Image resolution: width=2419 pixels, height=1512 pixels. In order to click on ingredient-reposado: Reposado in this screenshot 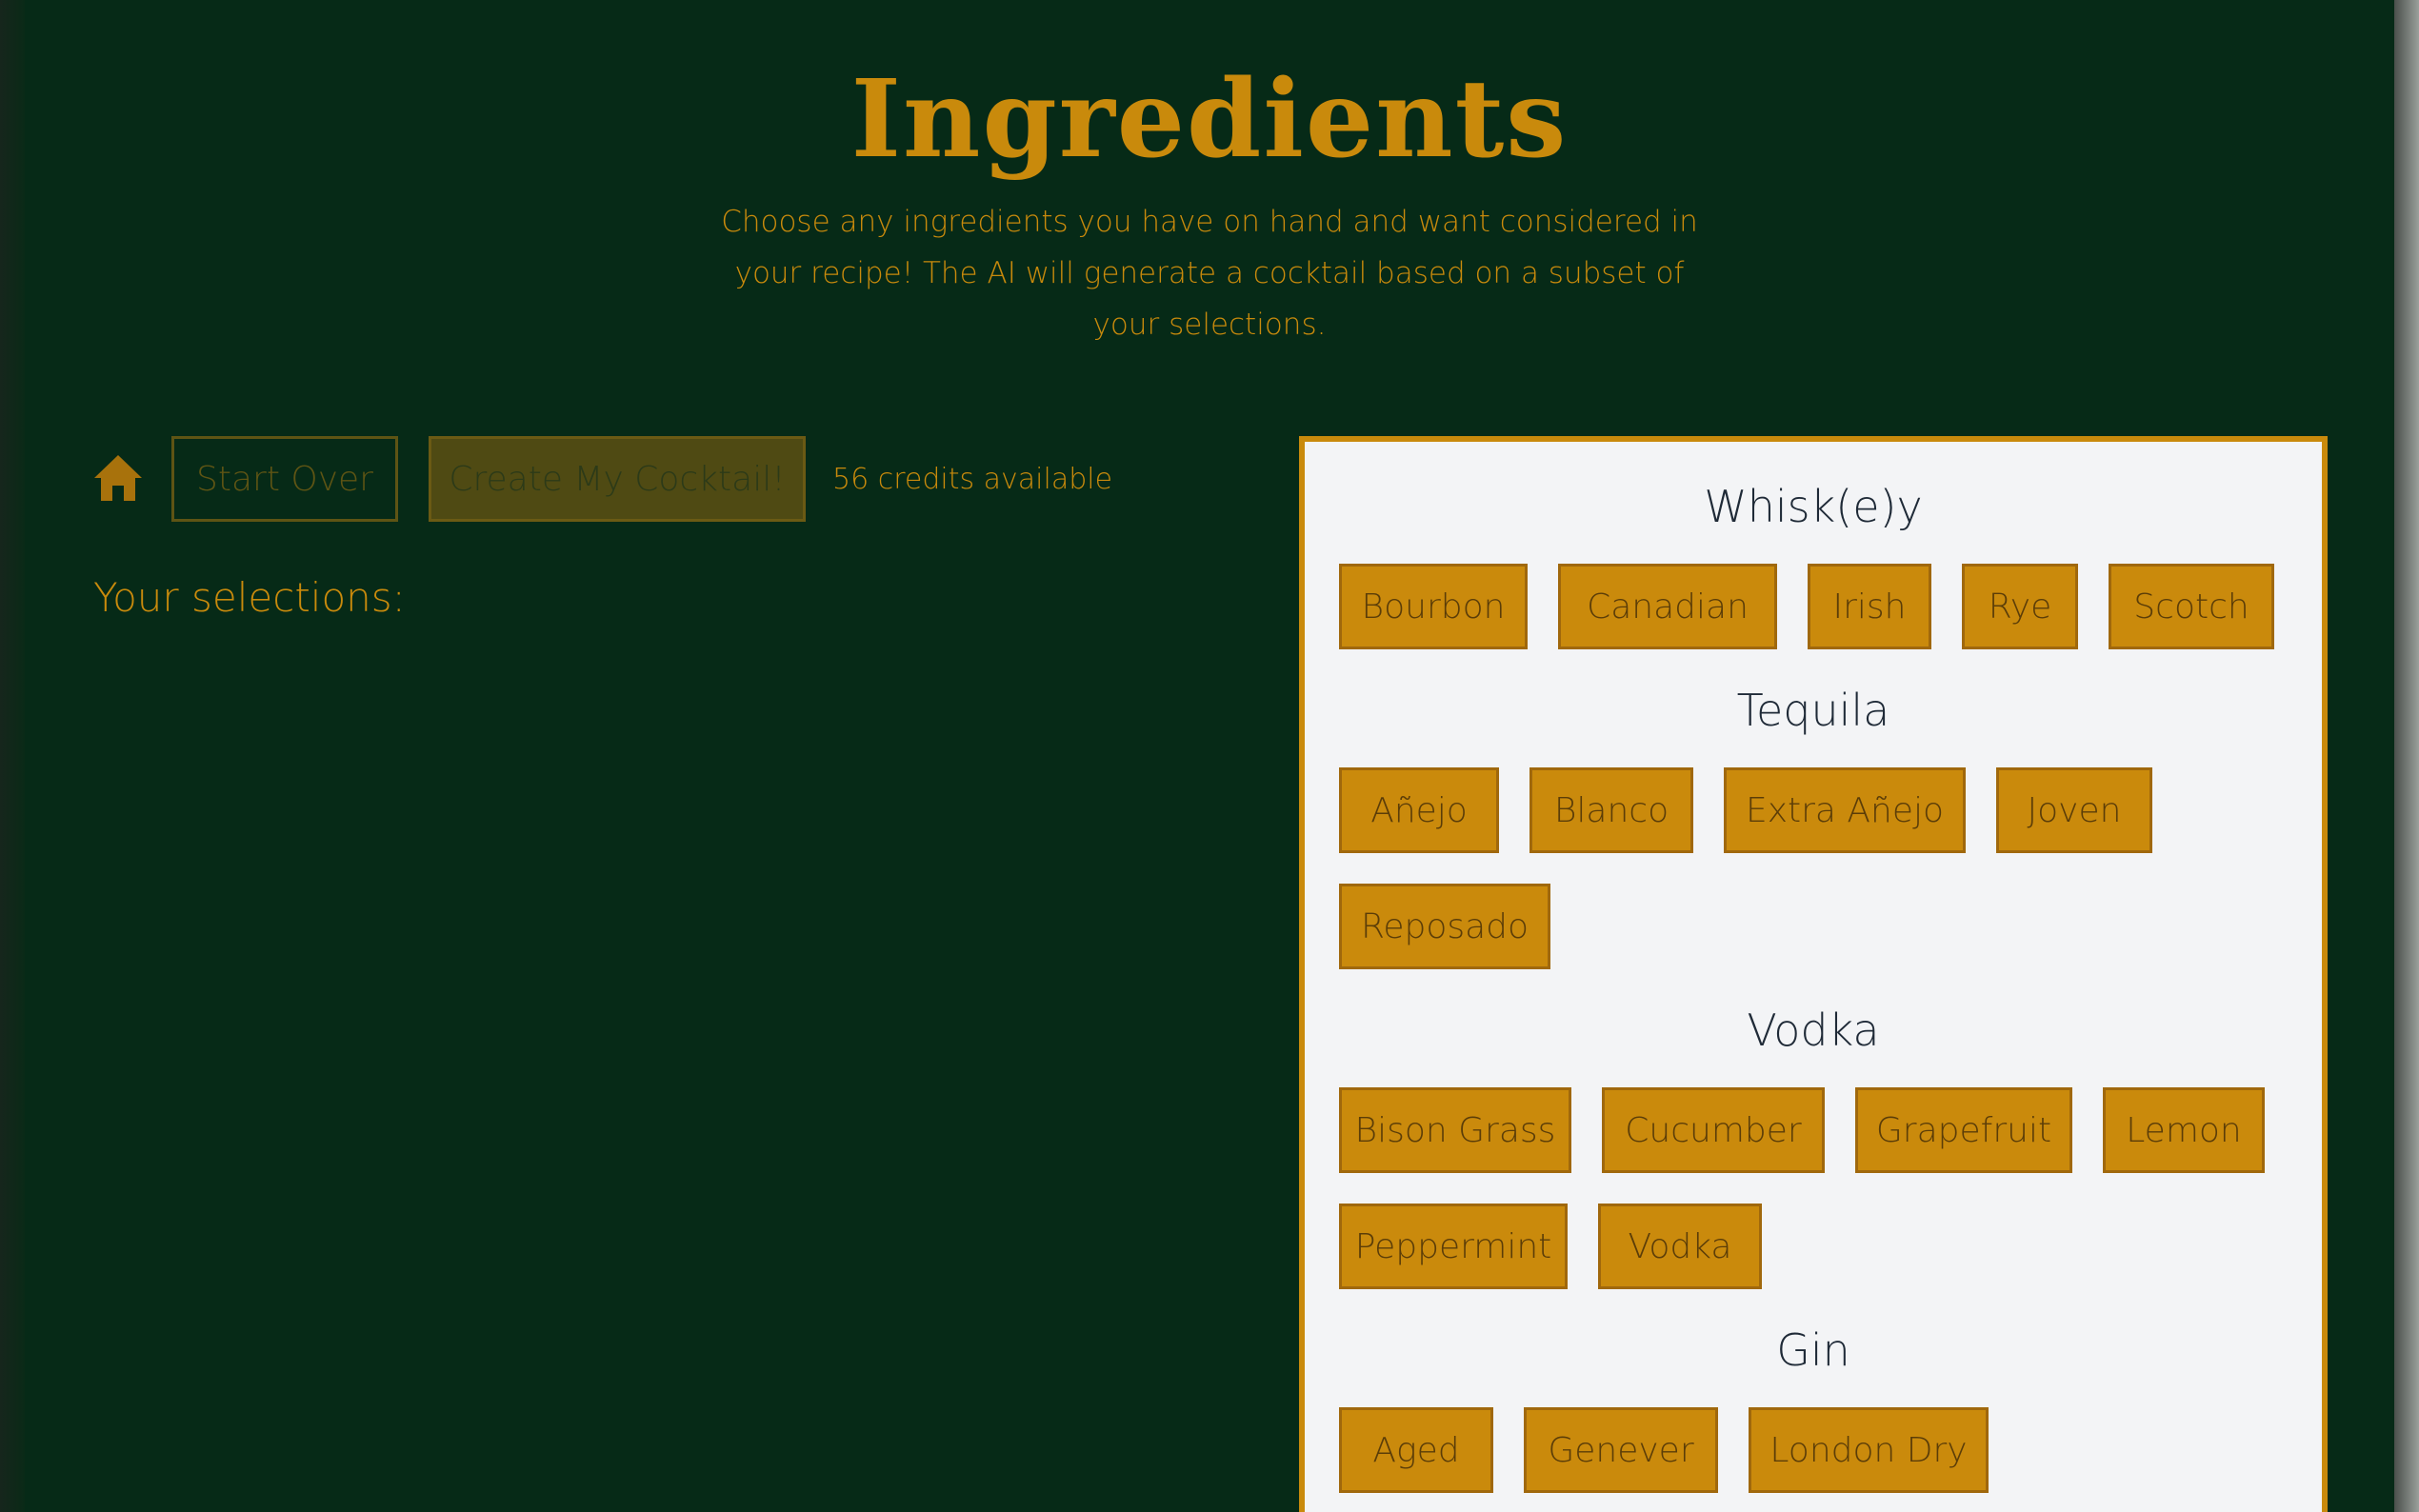, I will do `click(1444, 926)`.